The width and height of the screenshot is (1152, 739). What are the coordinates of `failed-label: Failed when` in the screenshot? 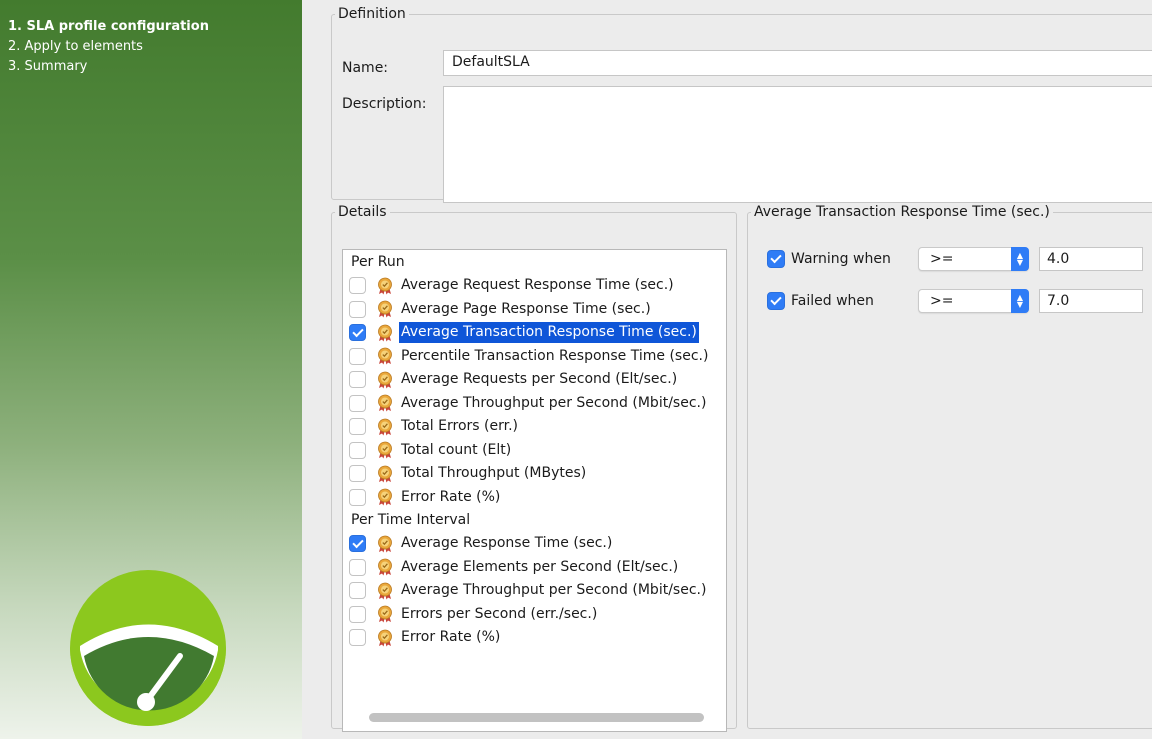 It's located at (832, 301).